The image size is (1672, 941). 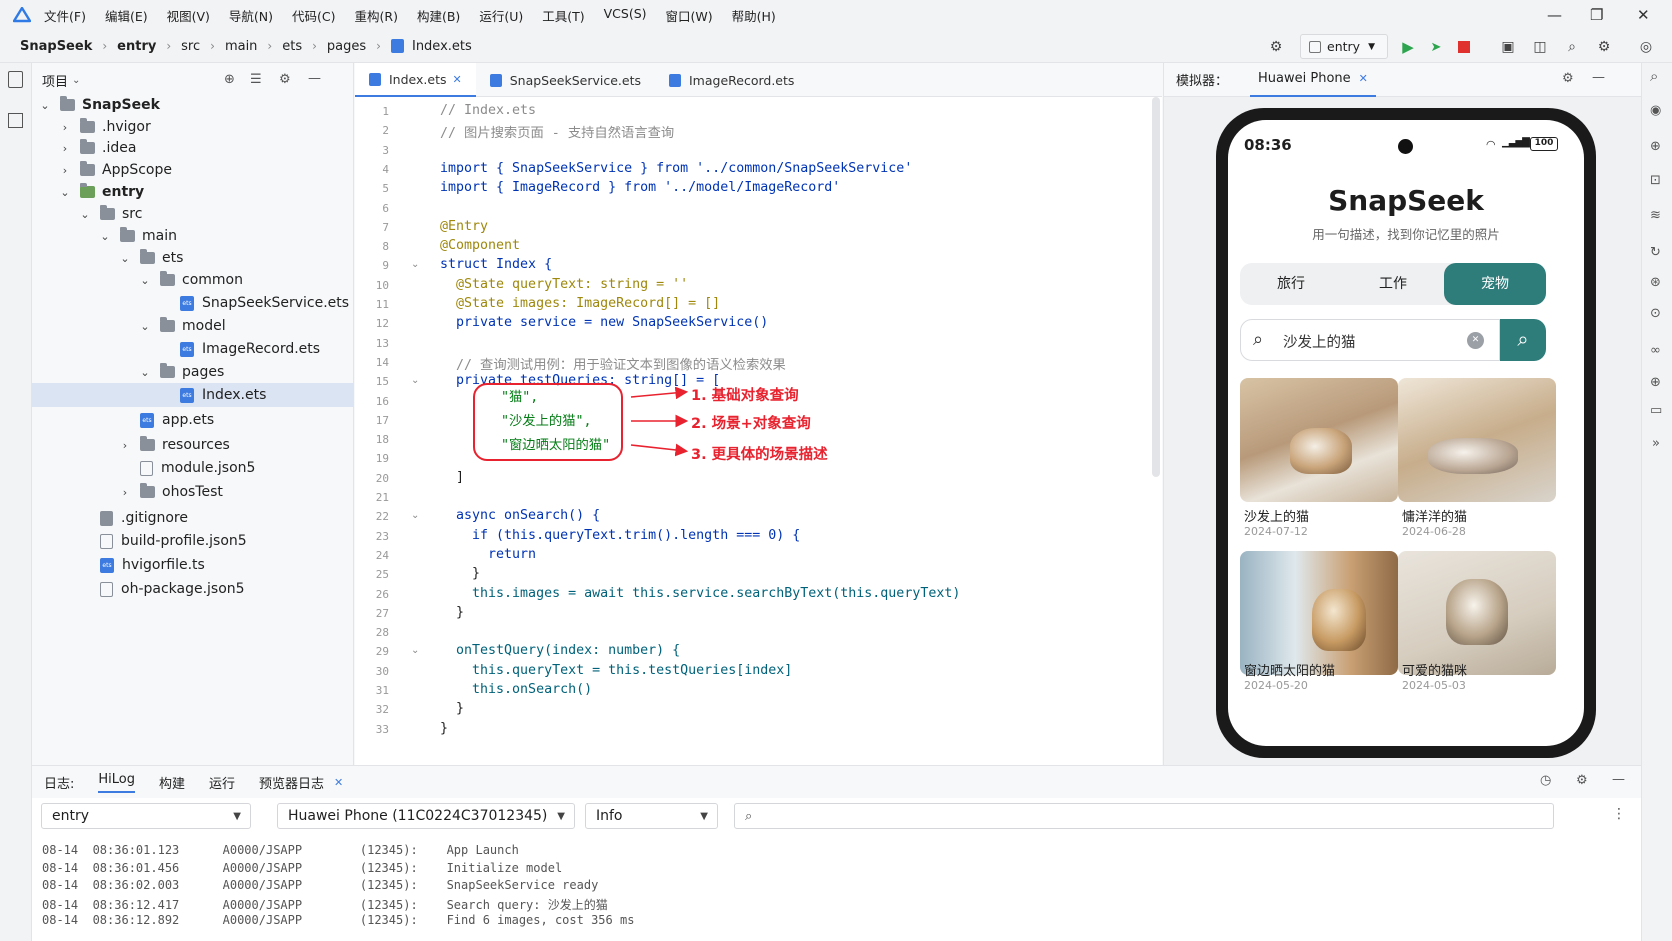 What do you see at coordinates (193, 372) in the screenshot?
I see `tree-item: ⌄ pages` at bounding box center [193, 372].